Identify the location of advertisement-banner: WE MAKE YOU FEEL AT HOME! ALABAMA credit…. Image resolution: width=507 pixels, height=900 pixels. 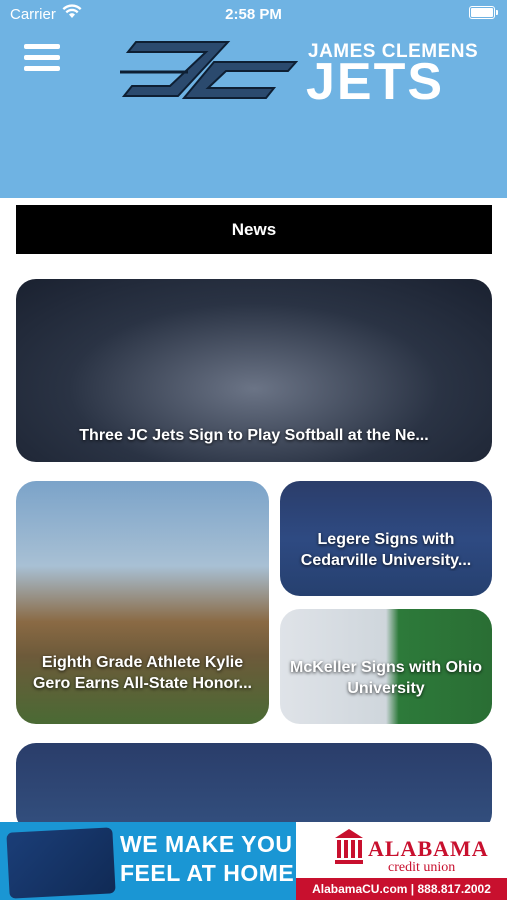
(253, 861).